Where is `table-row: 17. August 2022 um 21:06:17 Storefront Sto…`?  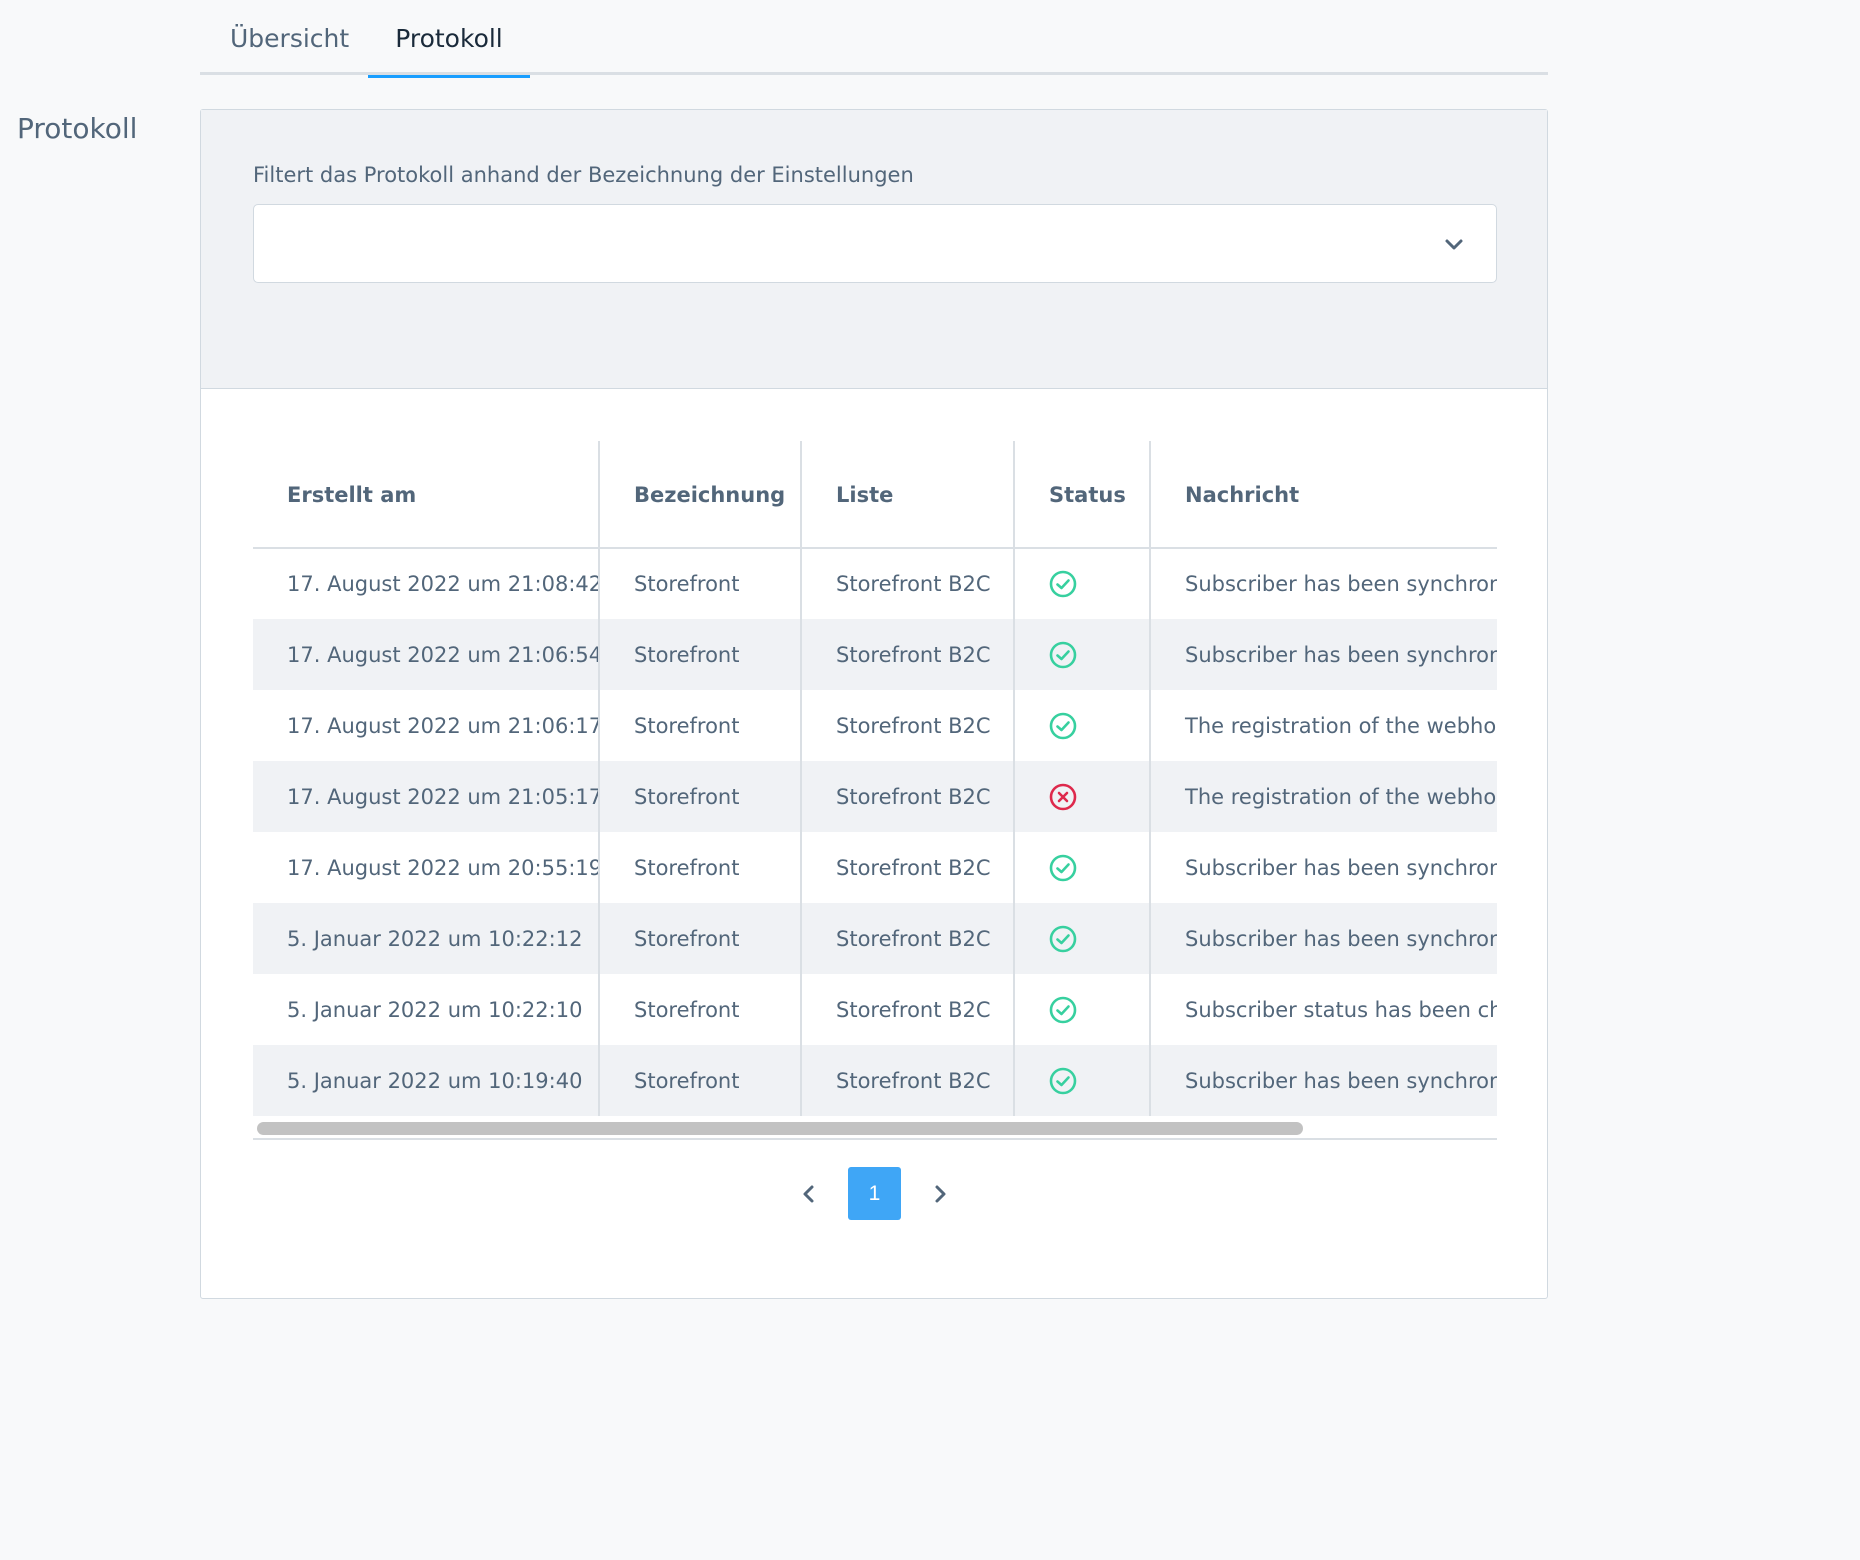
table-row: 17. August 2022 um 21:06:17 Storefront Sto… is located at coordinates (875, 725).